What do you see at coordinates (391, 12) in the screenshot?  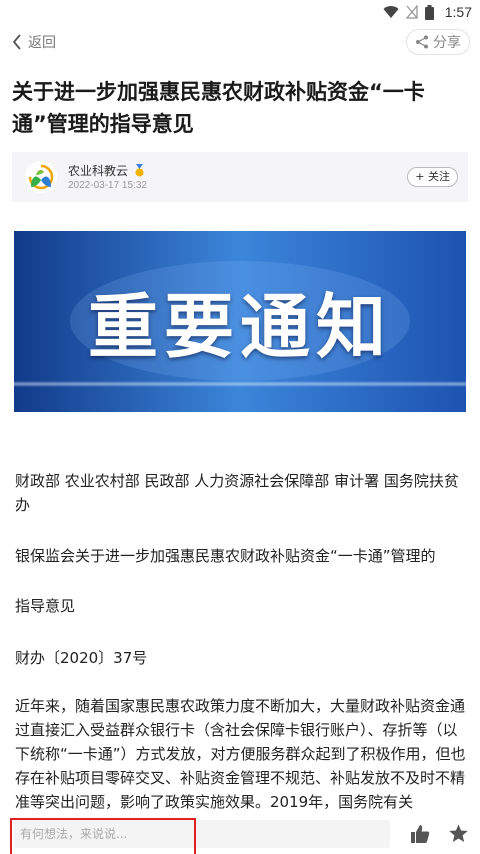 I see `wifi-icon` at bounding box center [391, 12].